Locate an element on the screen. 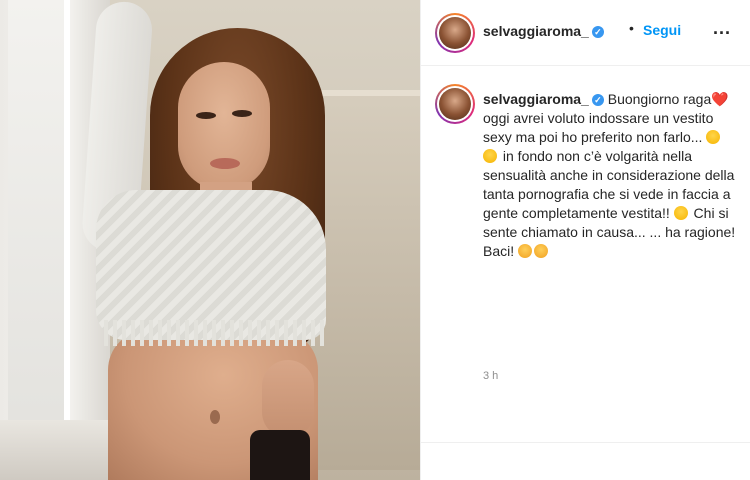 The image size is (750, 480). header-username-link: selvaggiaroma_ ✓ is located at coordinates (543, 31).